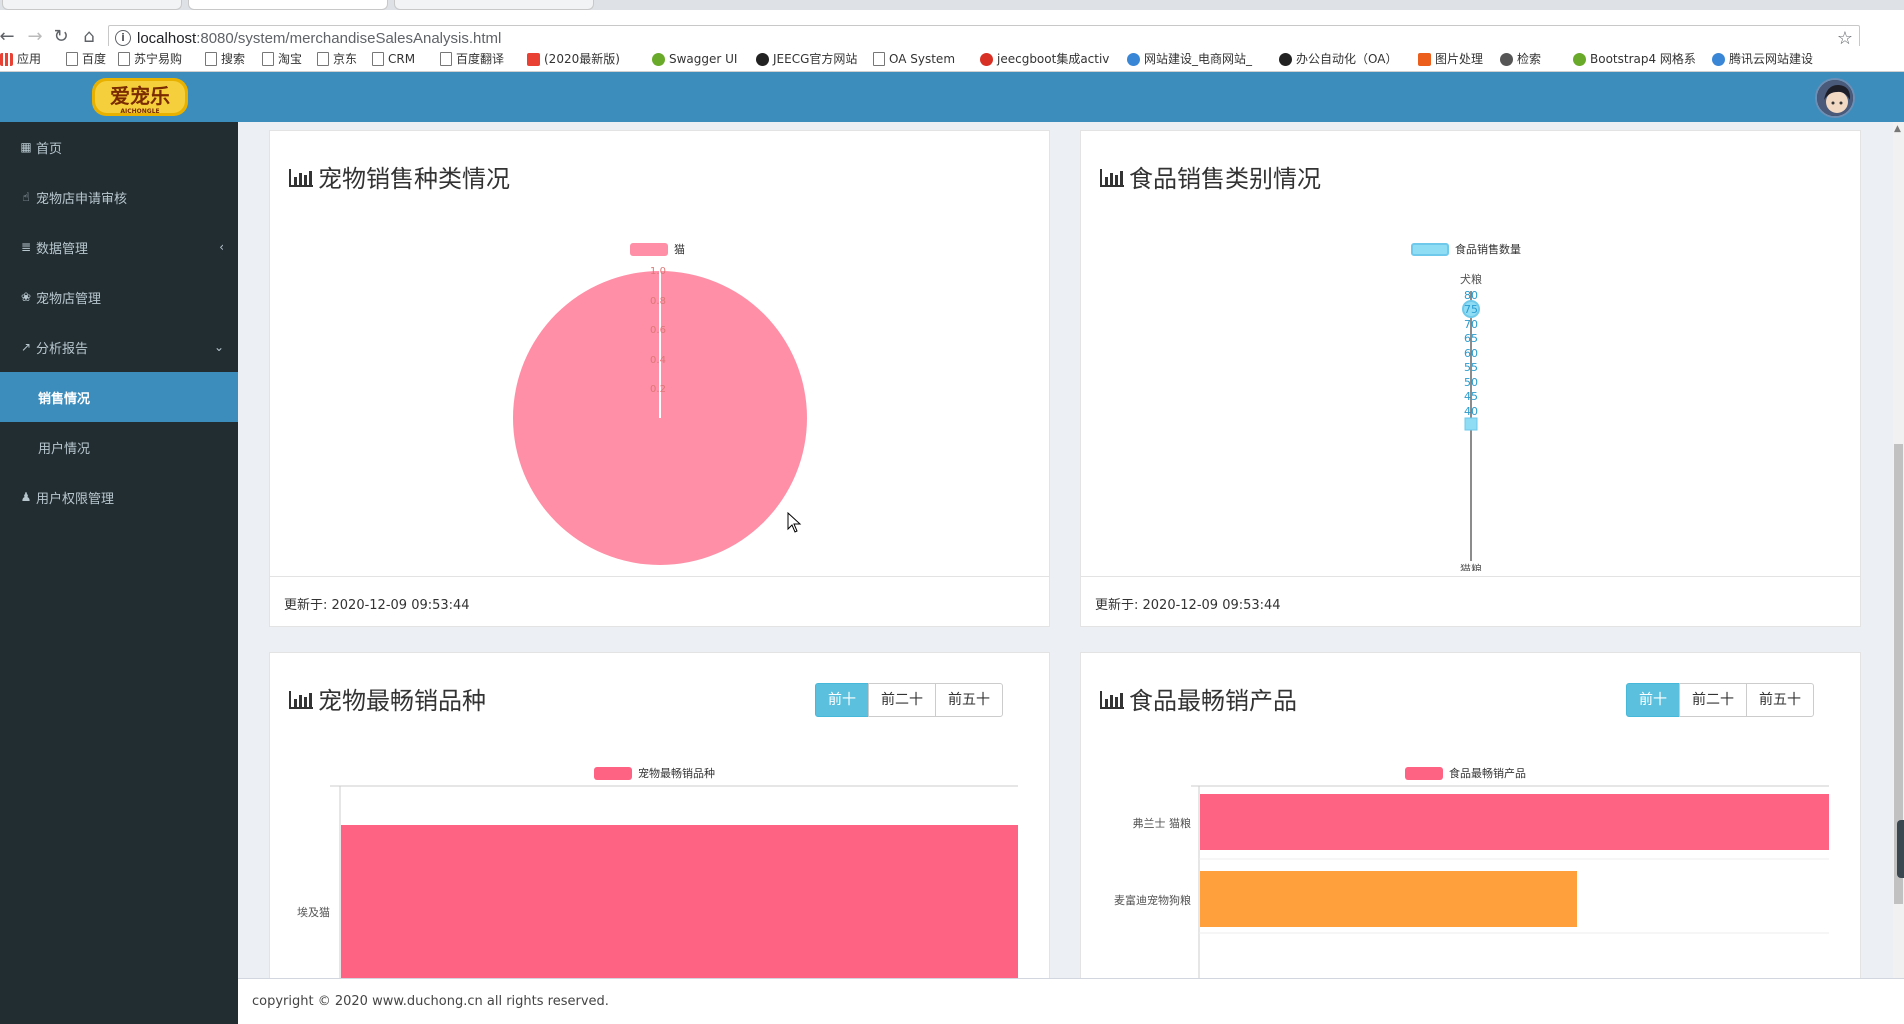 This screenshot has width=1904, height=1024. Describe the element at coordinates (1450, 59) in the screenshot. I see `bookmark-item: 图片处理` at that location.